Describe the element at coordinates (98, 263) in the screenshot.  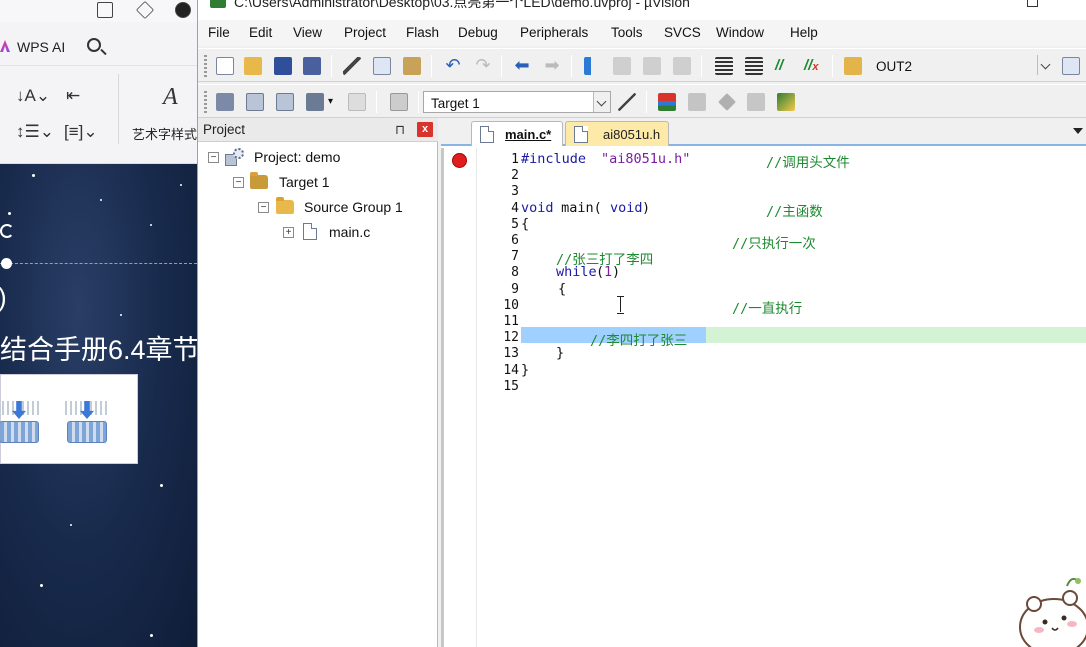
I see `selection-border` at that location.